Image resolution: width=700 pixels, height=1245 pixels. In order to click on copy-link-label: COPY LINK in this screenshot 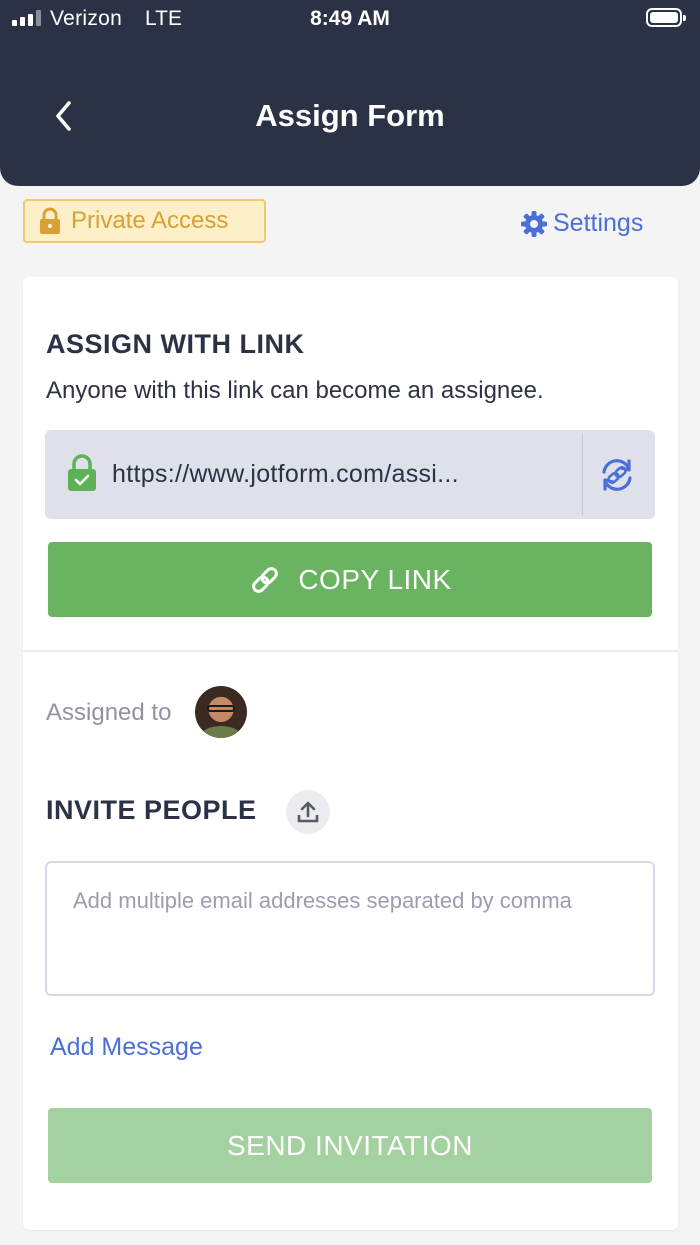, I will do `click(375, 579)`.